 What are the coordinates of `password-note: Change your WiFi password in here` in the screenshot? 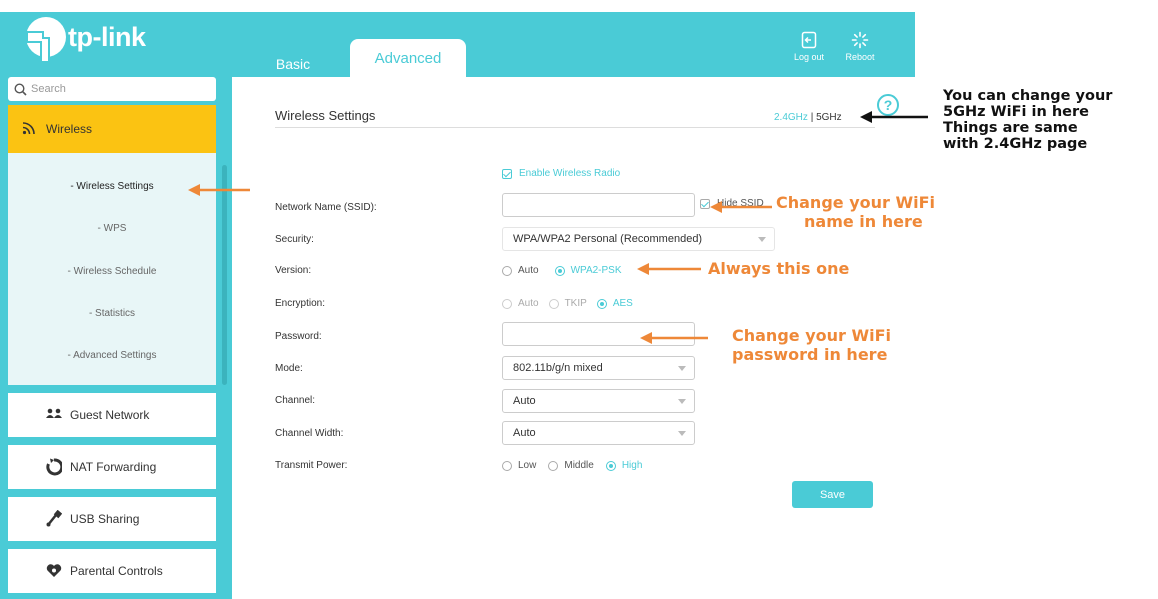 It's located at (811, 345).